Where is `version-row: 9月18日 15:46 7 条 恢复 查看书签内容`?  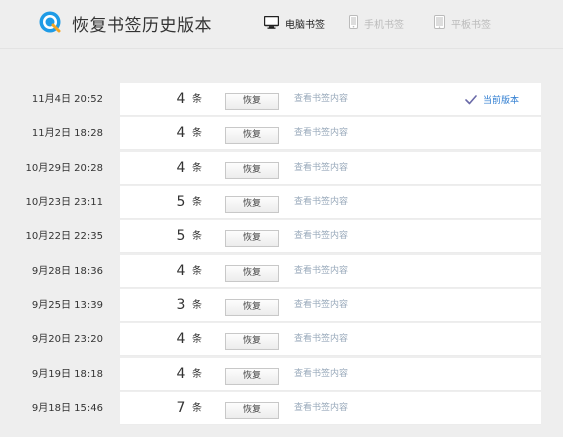
version-row: 9月18日 15:46 7 条 恢复 查看书签内容 is located at coordinates (281, 408).